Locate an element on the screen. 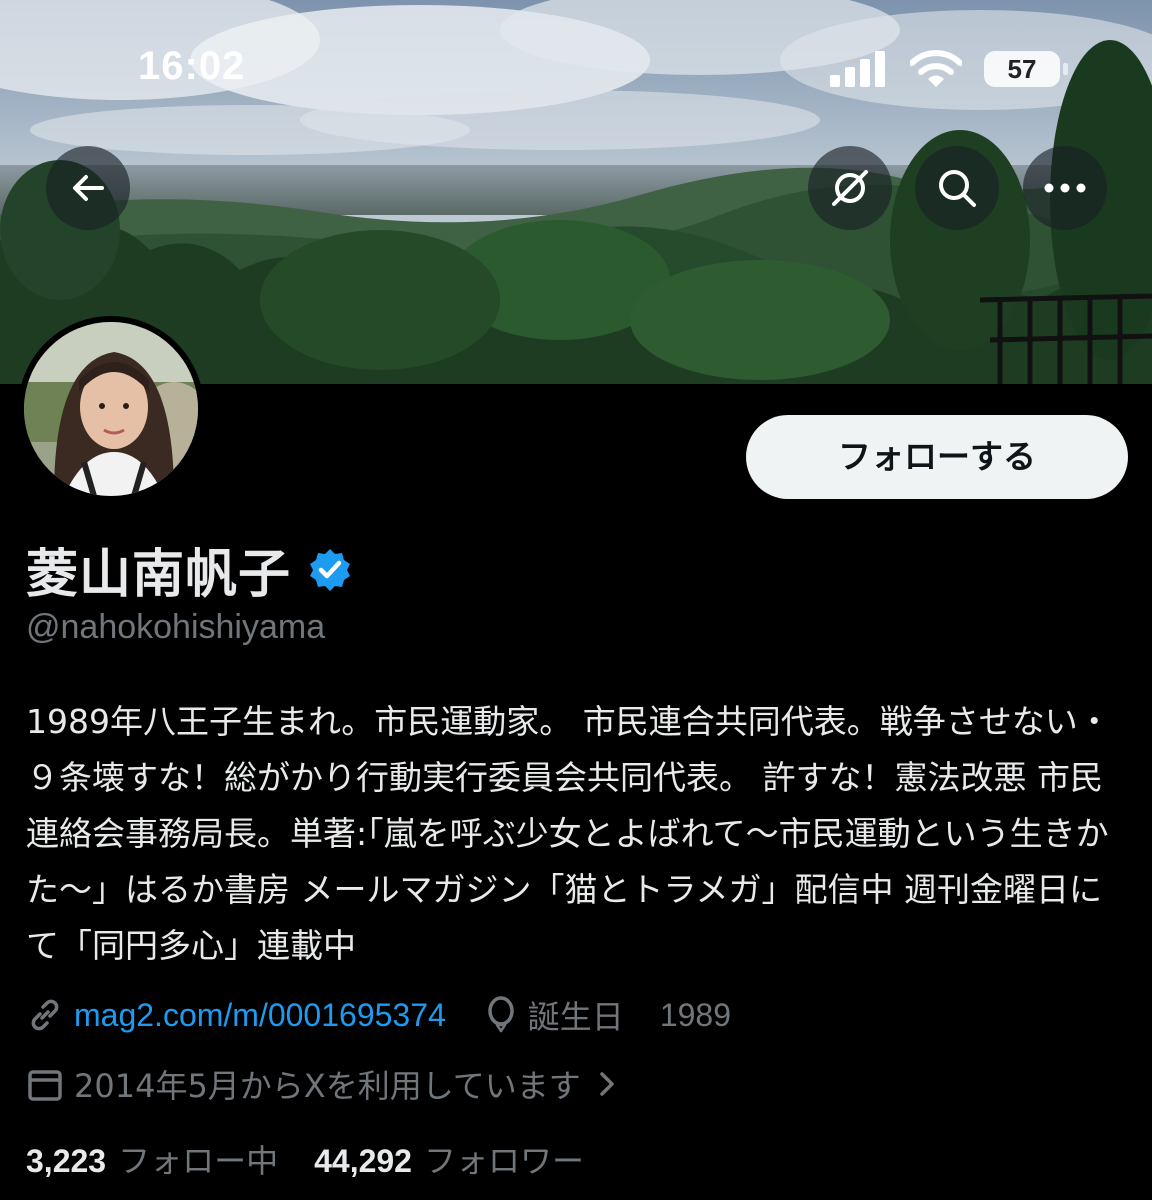 Image resolution: width=1152 pixels, height=1200 pixels. grok-button is located at coordinates (850, 188).